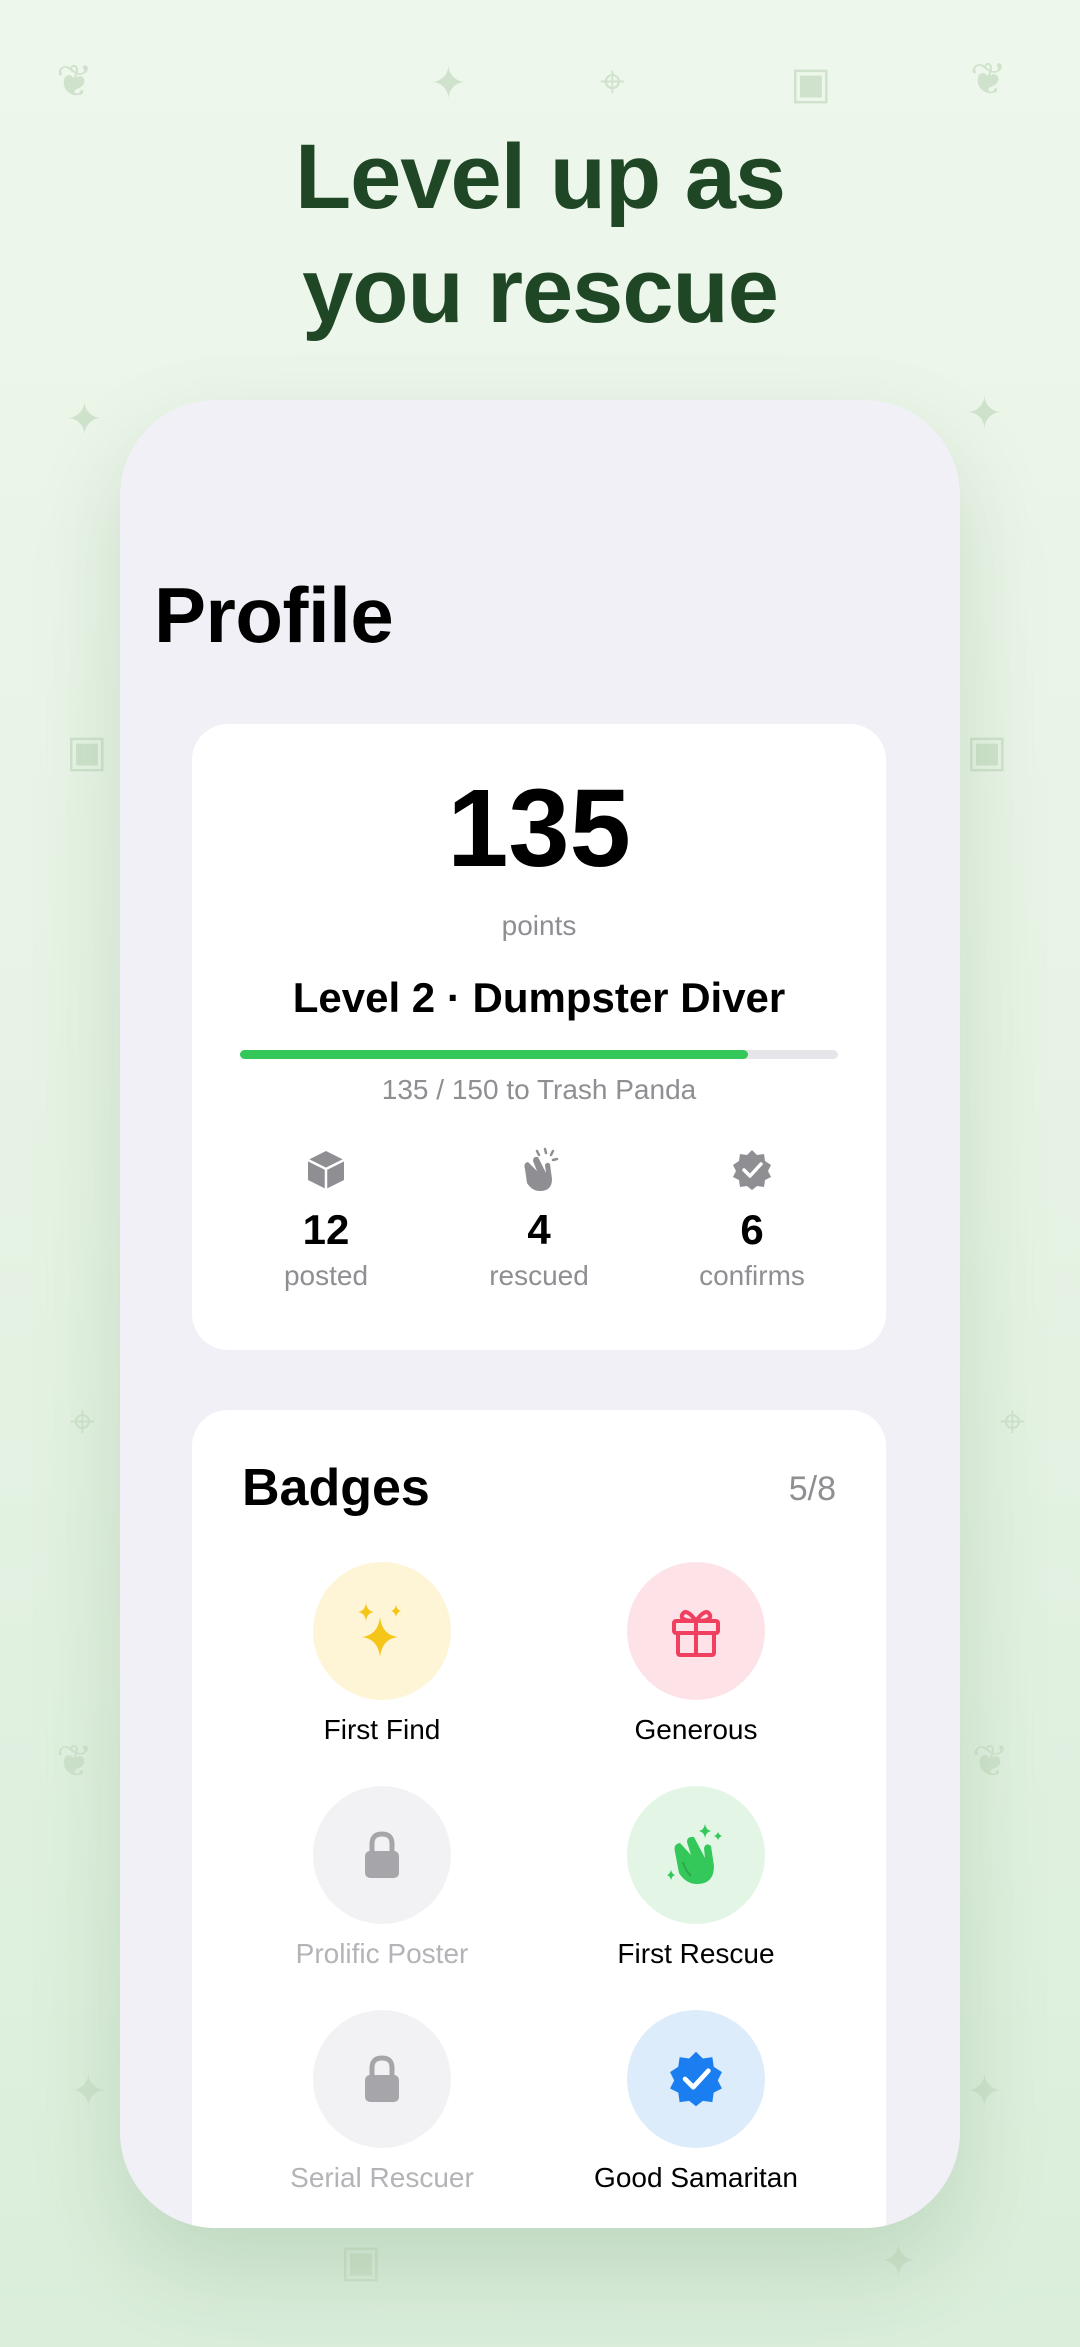 The image size is (1080, 2347). What do you see at coordinates (539, 828) in the screenshot?
I see `points-value: 135` at bounding box center [539, 828].